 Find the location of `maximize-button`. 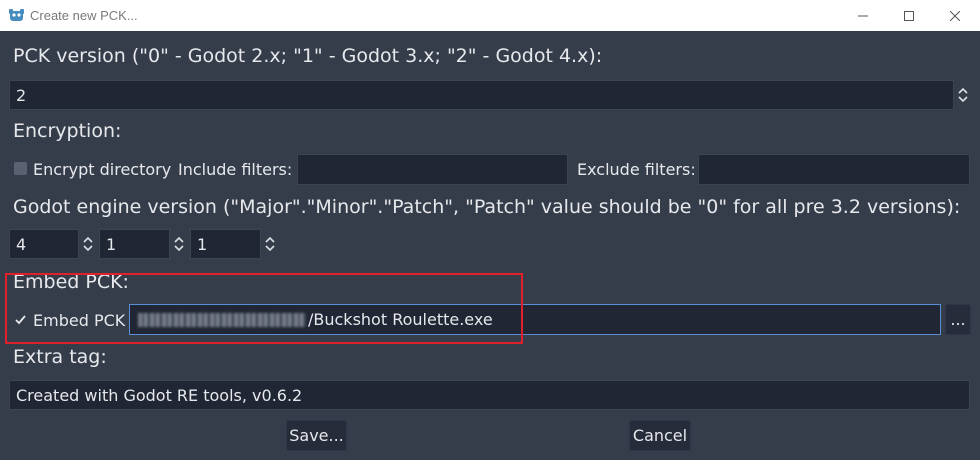

maximize-button is located at coordinates (909, 15).